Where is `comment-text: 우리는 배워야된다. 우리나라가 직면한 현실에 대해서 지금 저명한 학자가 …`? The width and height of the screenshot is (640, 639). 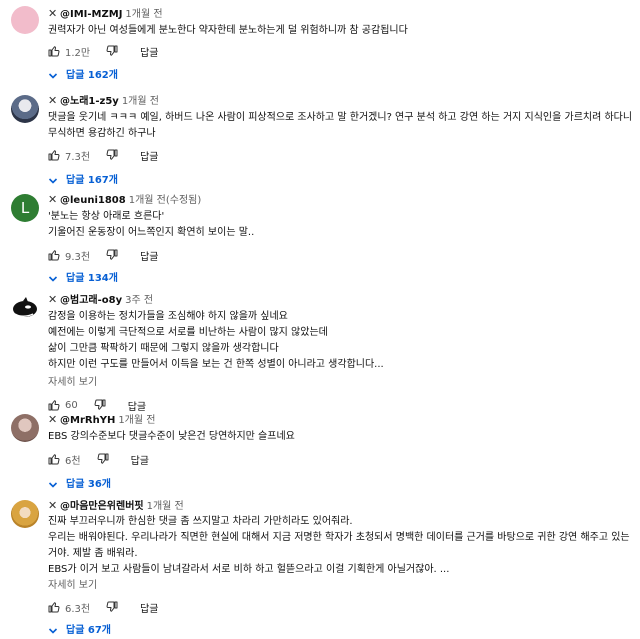 comment-text: 우리는 배워야된다. 우리나라가 직면한 현실에 대해서 지금 저명한 학자가 … is located at coordinates (339, 545).